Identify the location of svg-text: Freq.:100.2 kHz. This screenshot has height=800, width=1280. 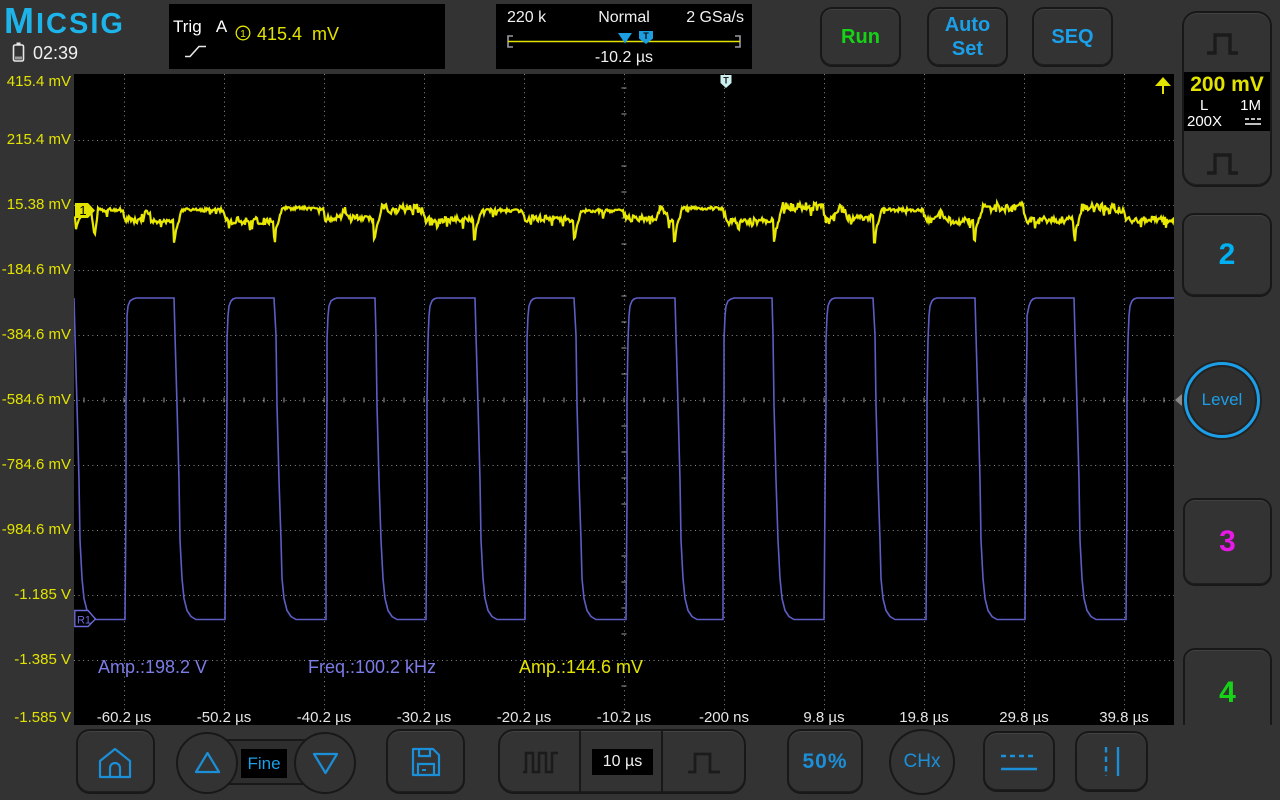
(372, 667).